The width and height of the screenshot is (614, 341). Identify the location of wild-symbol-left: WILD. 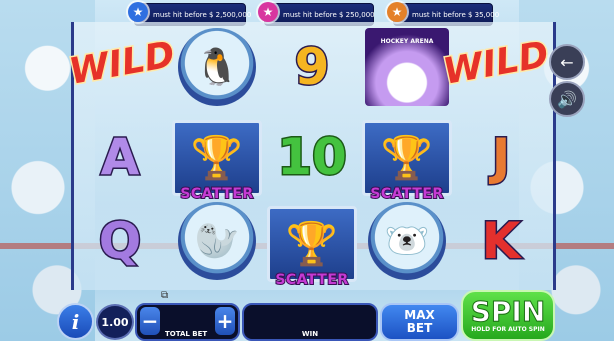
(122, 63).